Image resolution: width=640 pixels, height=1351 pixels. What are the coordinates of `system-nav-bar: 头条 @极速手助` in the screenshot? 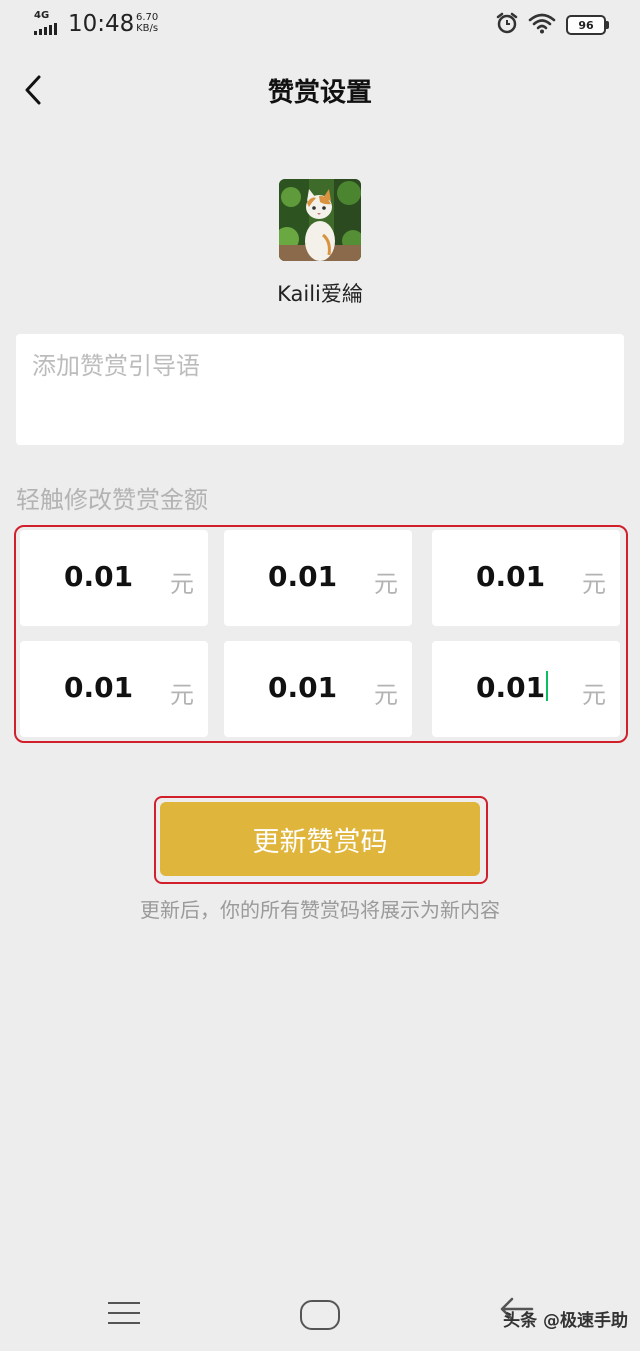 It's located at (320, 1315).